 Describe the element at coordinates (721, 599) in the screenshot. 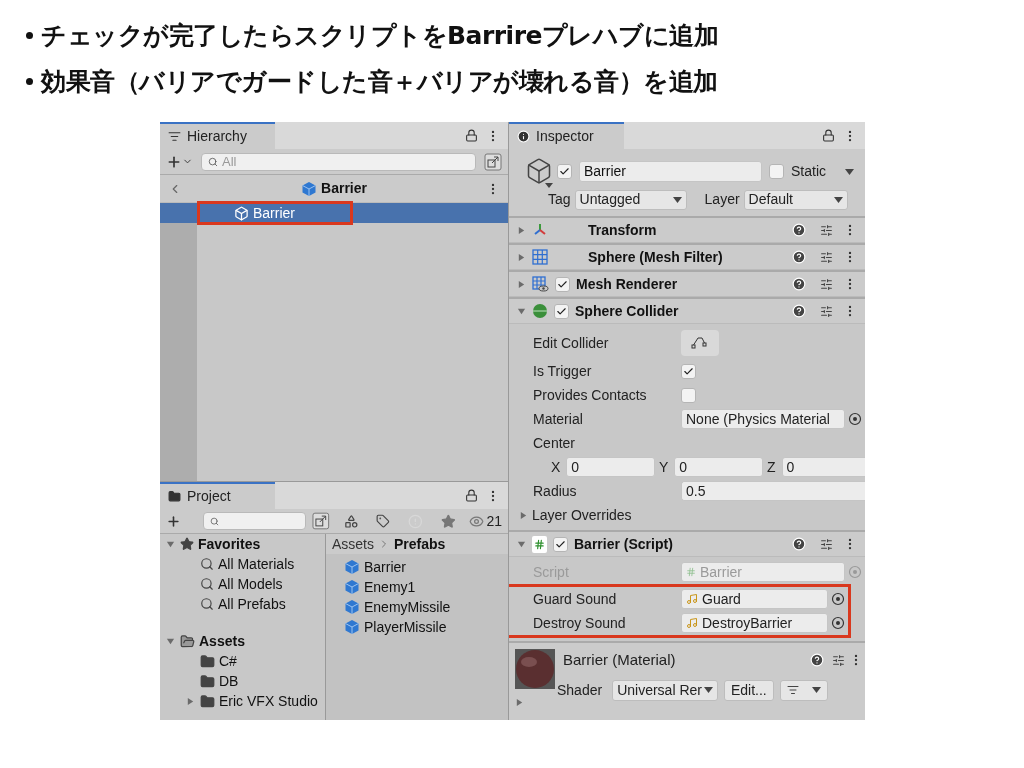

I see `field-value: Guard` at that location.